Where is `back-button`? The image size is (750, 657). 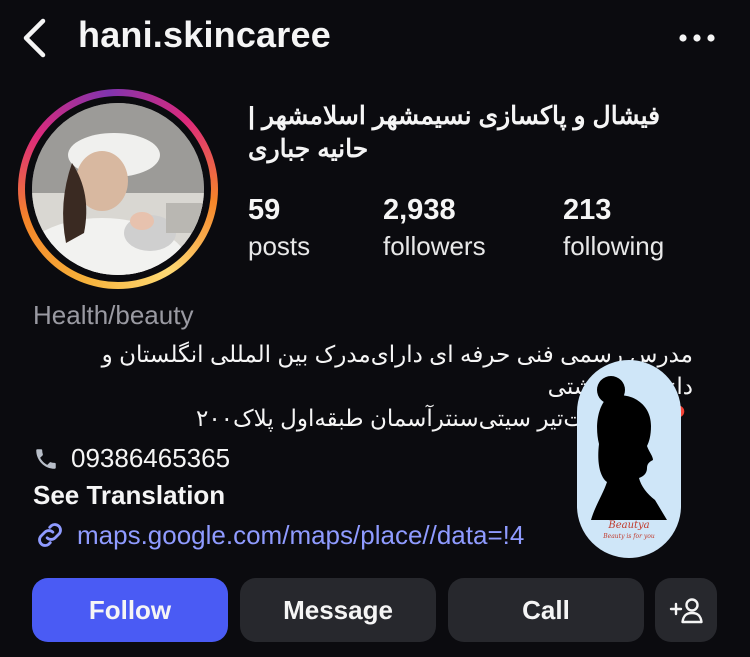
back-button is located at coordinates (34, 38).